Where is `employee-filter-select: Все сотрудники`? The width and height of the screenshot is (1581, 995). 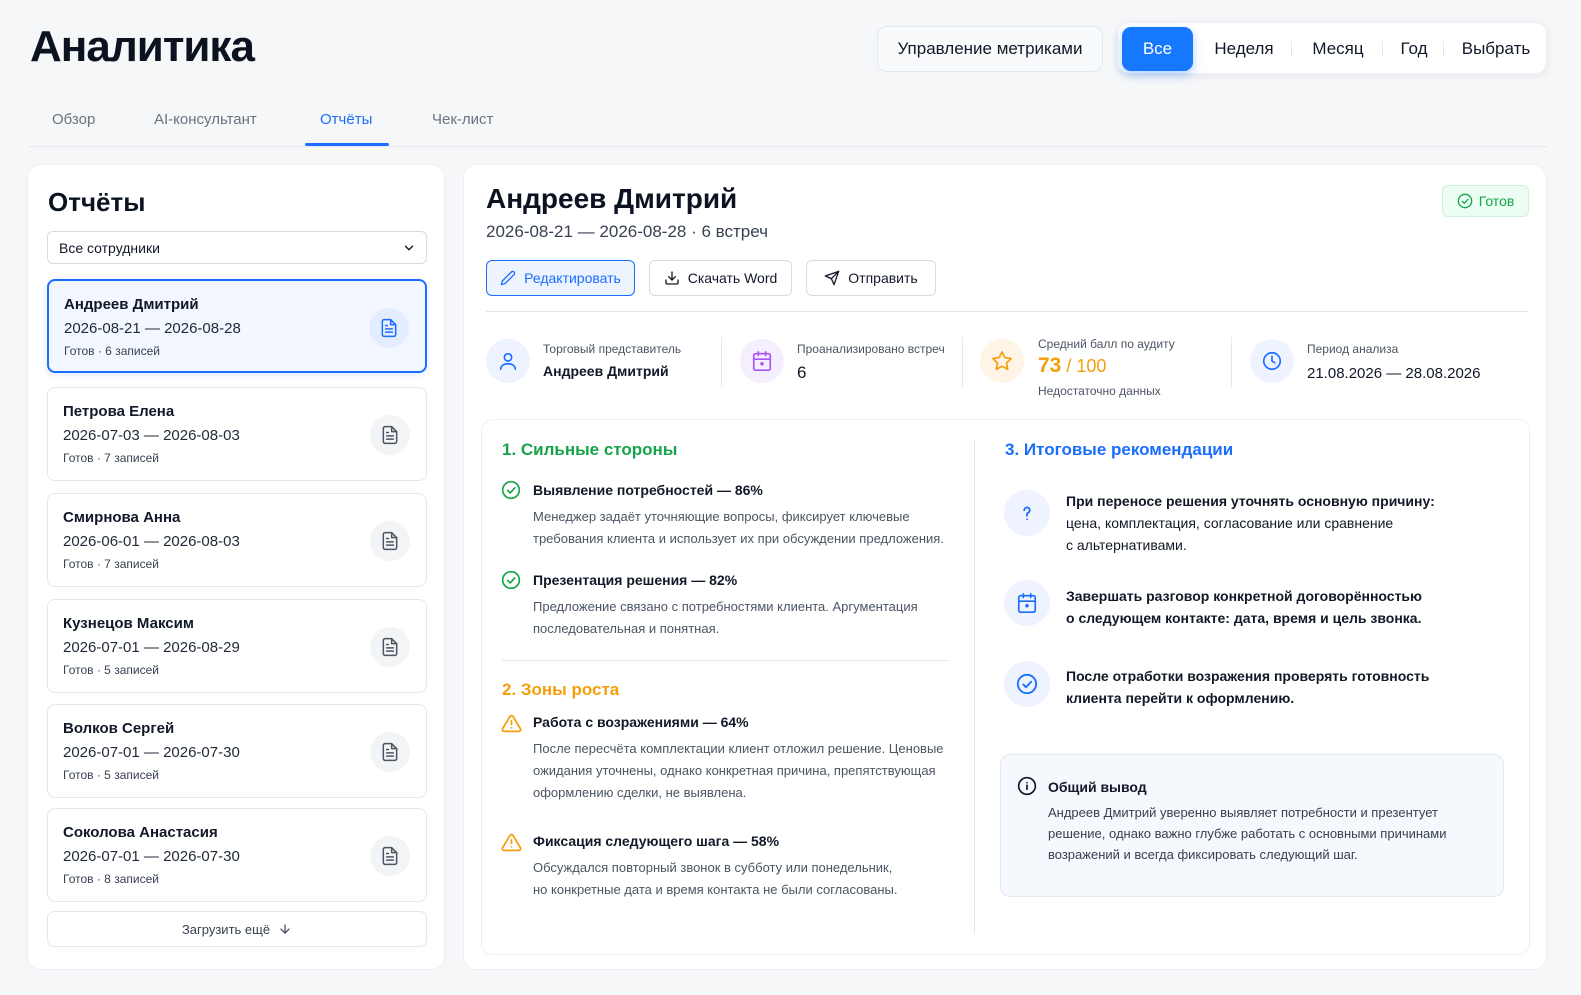 employee-filter-select: Все сотрудники is located at coordinates (237, 247).